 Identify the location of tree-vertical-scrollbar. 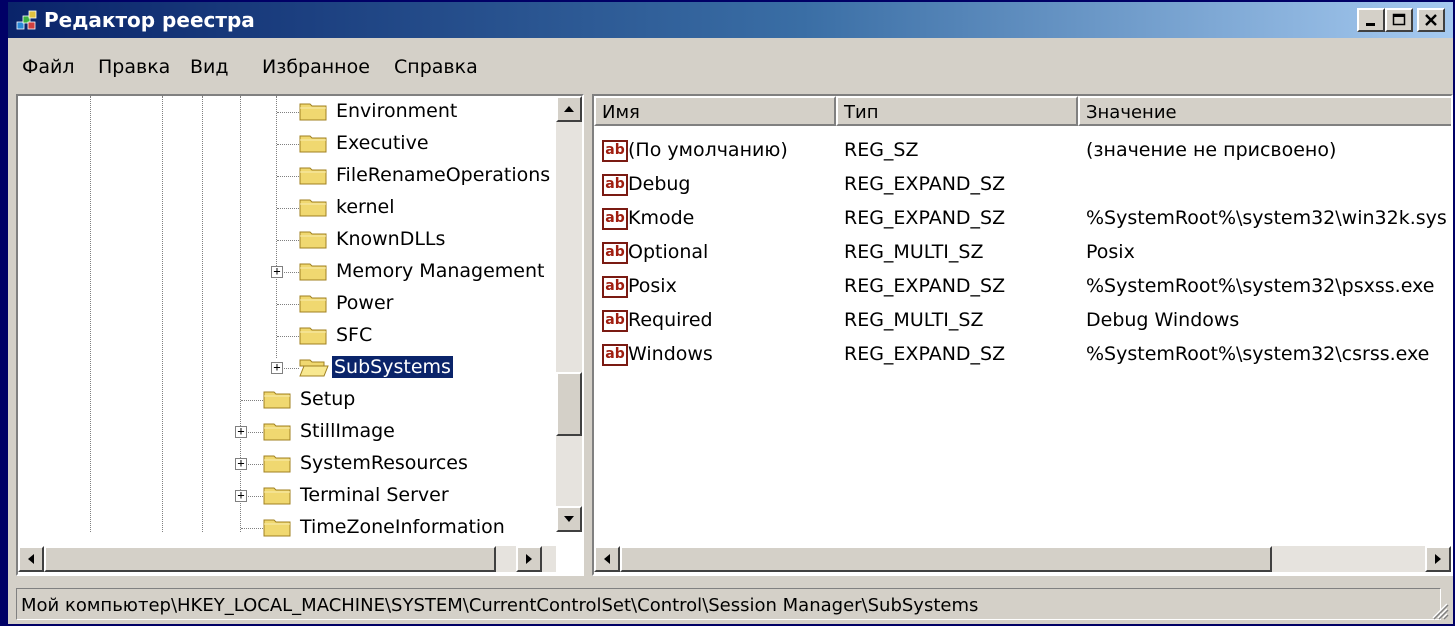
(569, 314).